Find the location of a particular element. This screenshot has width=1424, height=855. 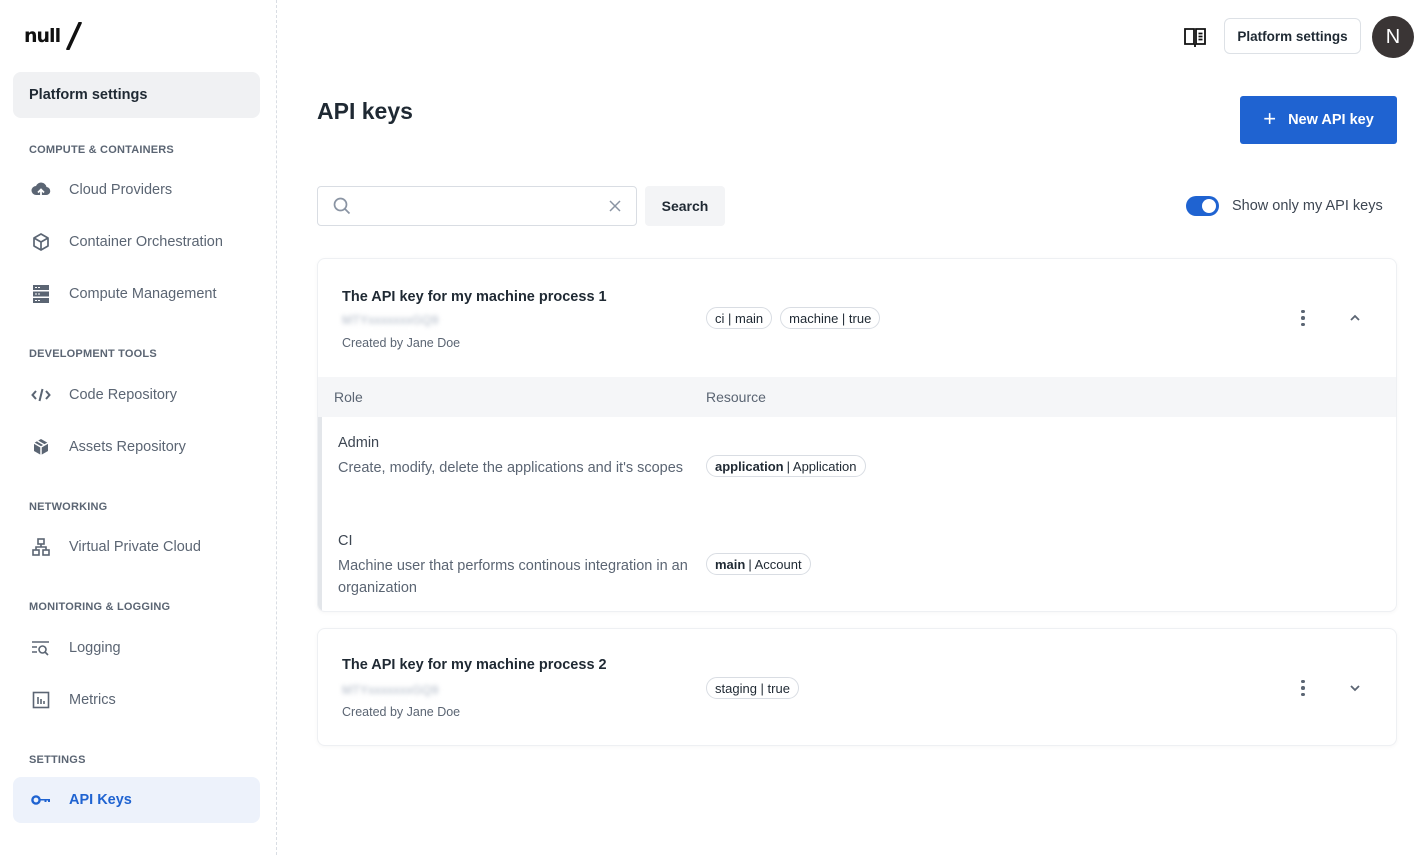

sidebar-item-label: Cloud Providers is located at coordinates (121, 190).